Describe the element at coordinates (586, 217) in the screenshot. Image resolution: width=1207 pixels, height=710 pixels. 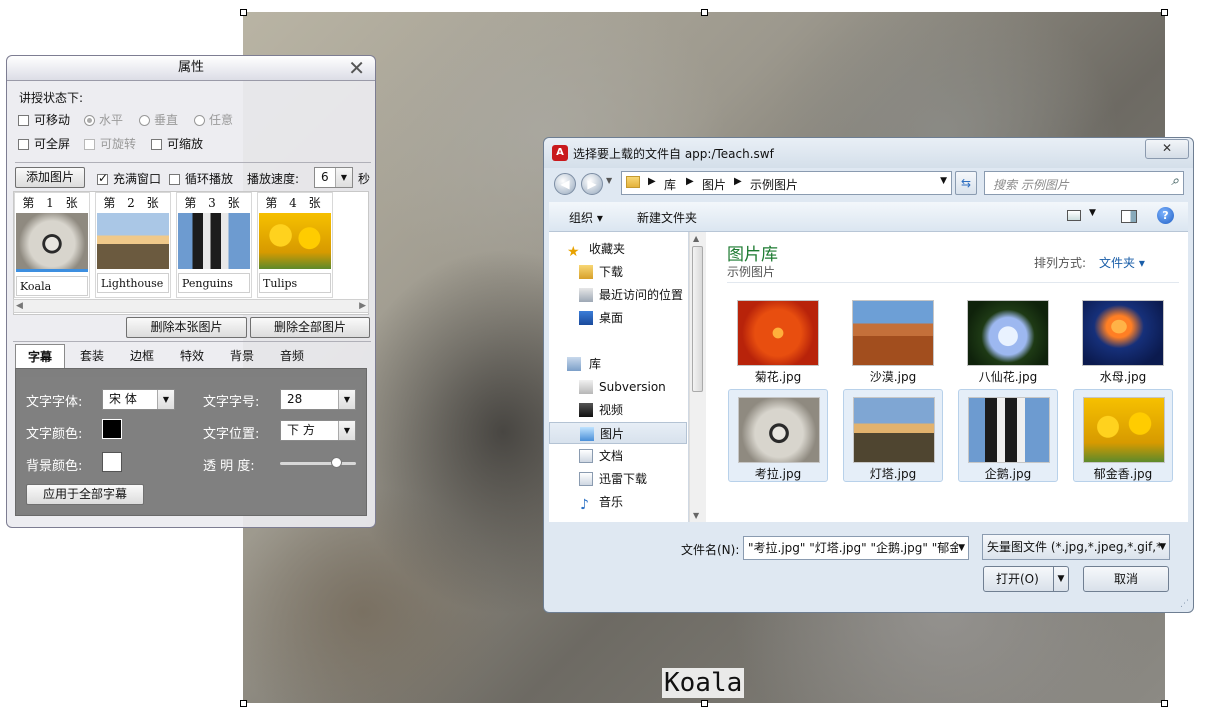
I see `organize-button: 组织 ▾` at that location.